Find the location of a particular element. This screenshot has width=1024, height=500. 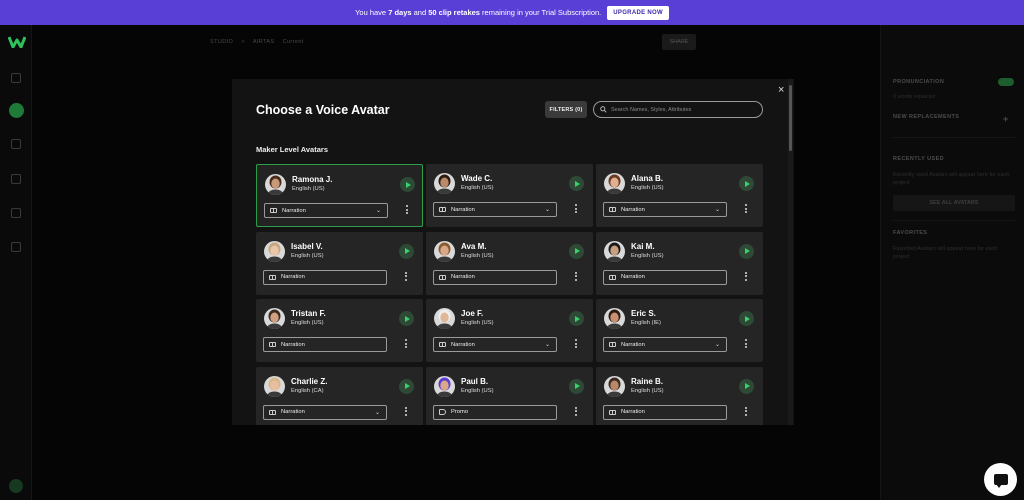

avatar-name: Raine B. is located at coordinates (647, 381).